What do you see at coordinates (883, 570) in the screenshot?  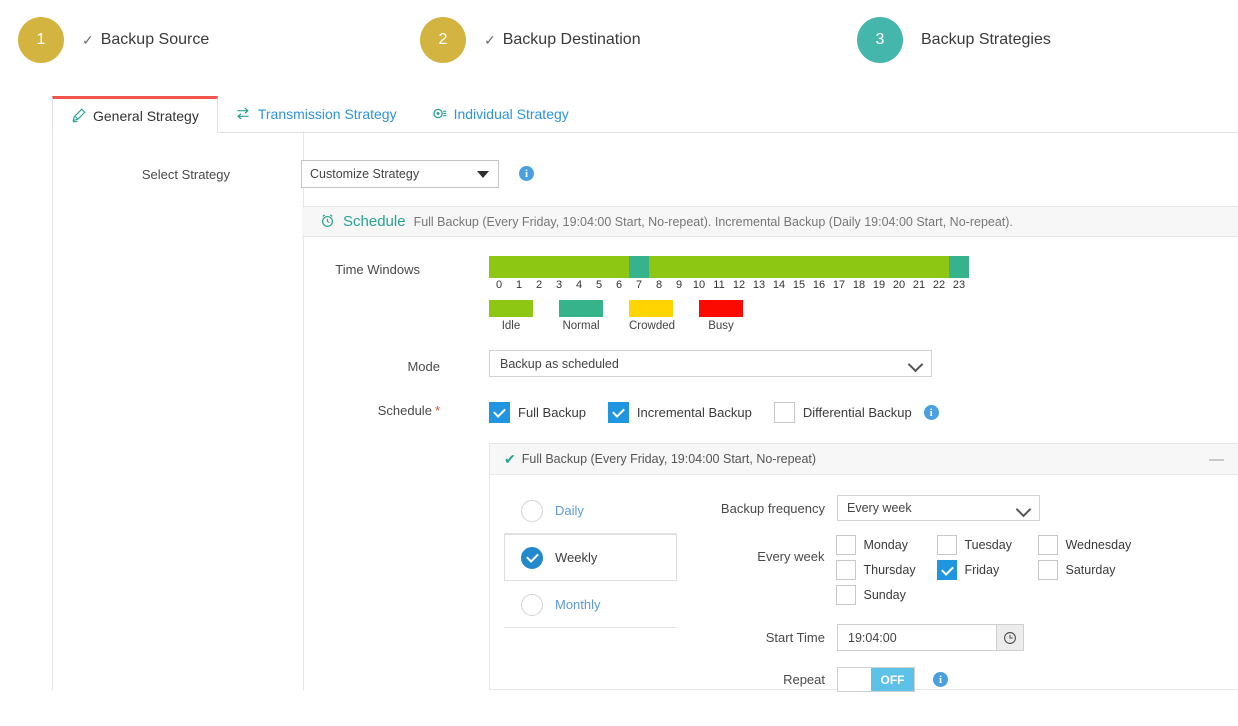 I see `weekday-option: Thursday` at bounding box center [883, 570].